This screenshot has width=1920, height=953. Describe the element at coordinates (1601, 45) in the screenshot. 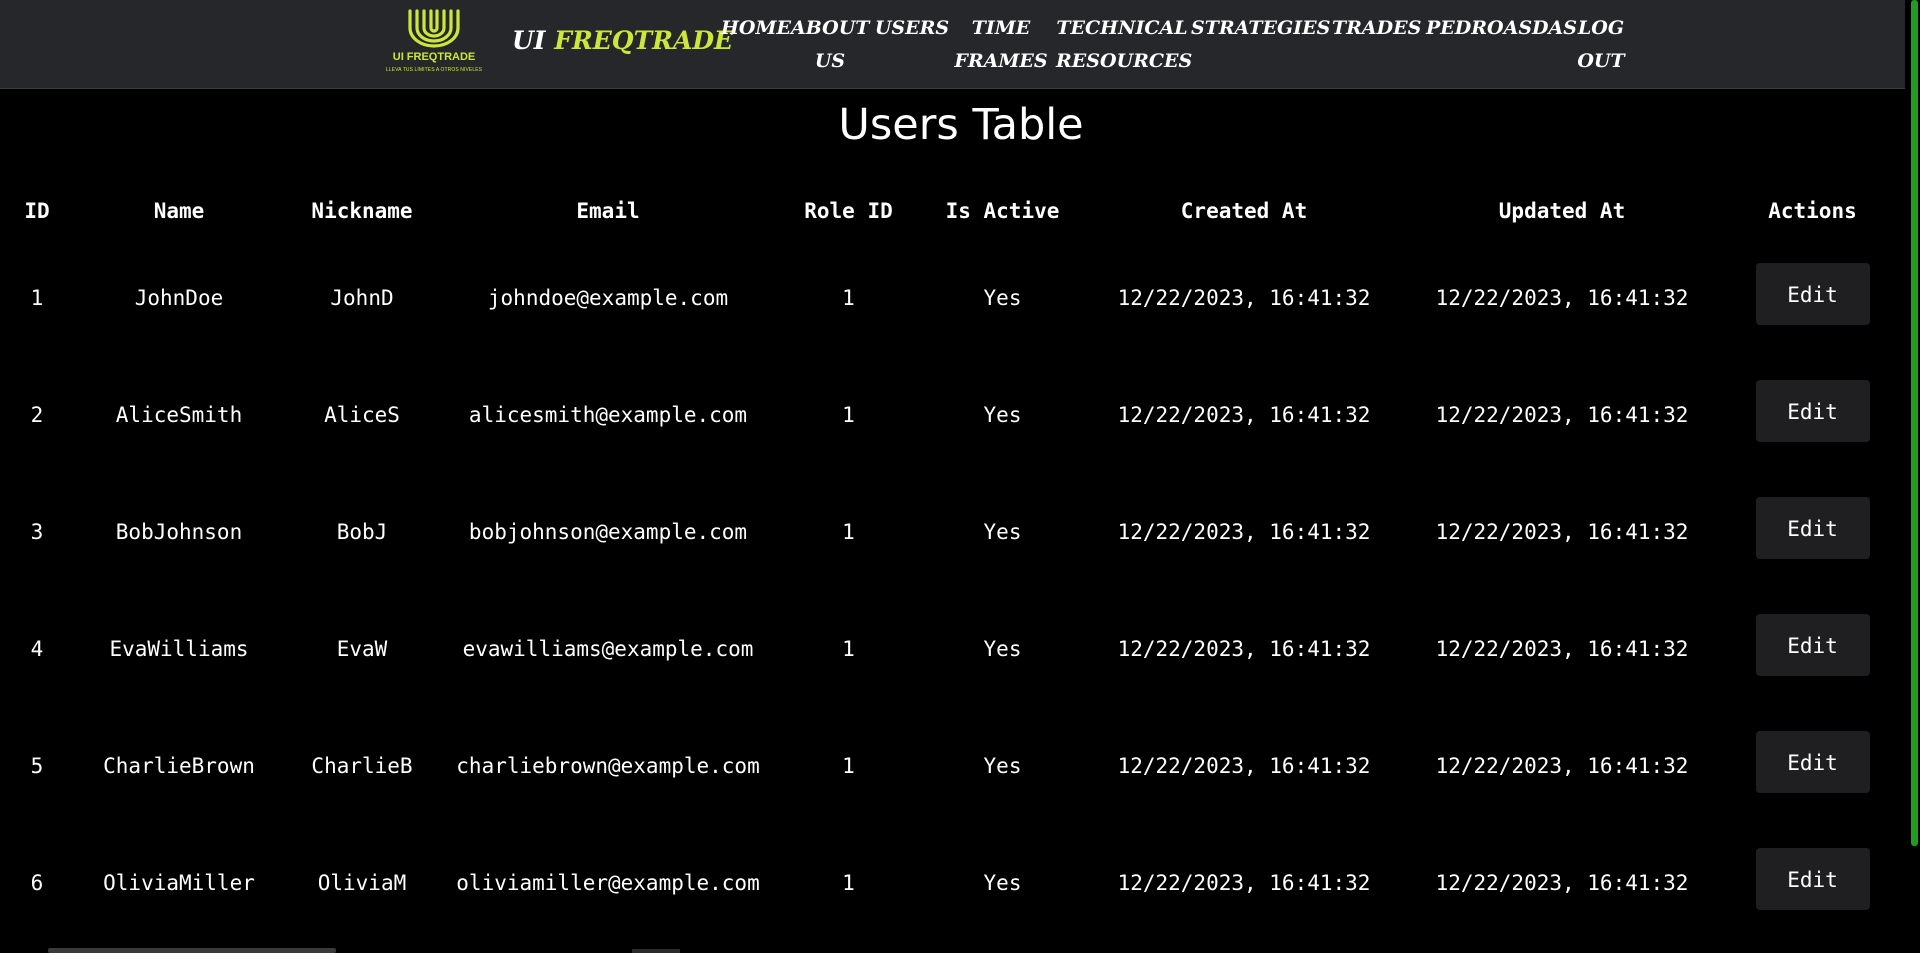

I see `nav-log-out: LOG OUT` at that location.